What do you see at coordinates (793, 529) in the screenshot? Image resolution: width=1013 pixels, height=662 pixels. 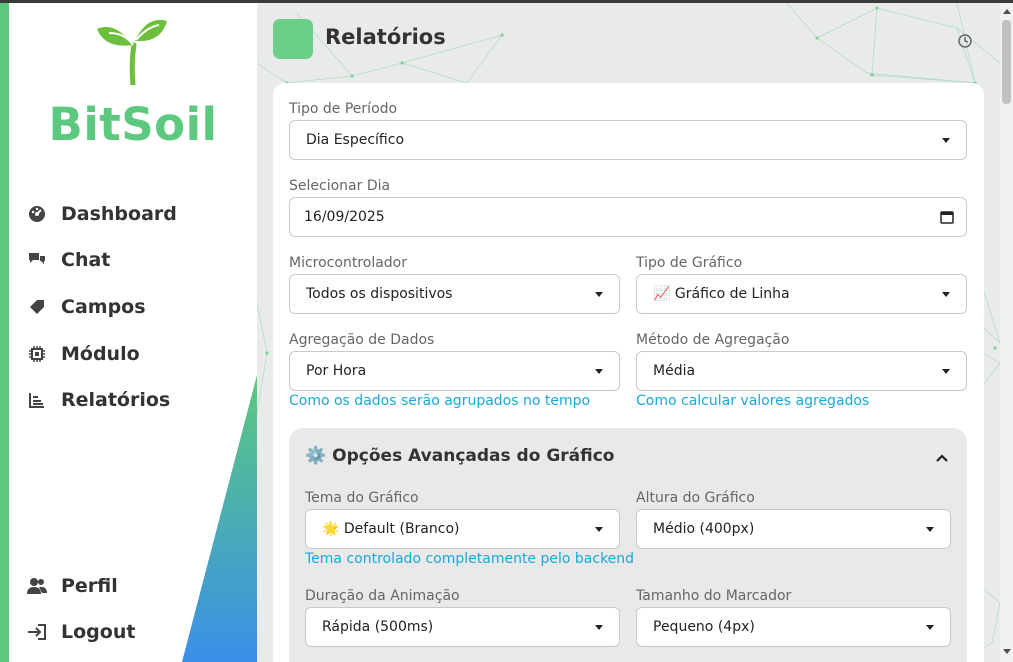 I see `chart-height-select: Médio (400px)` at bounding box center [793, 529].